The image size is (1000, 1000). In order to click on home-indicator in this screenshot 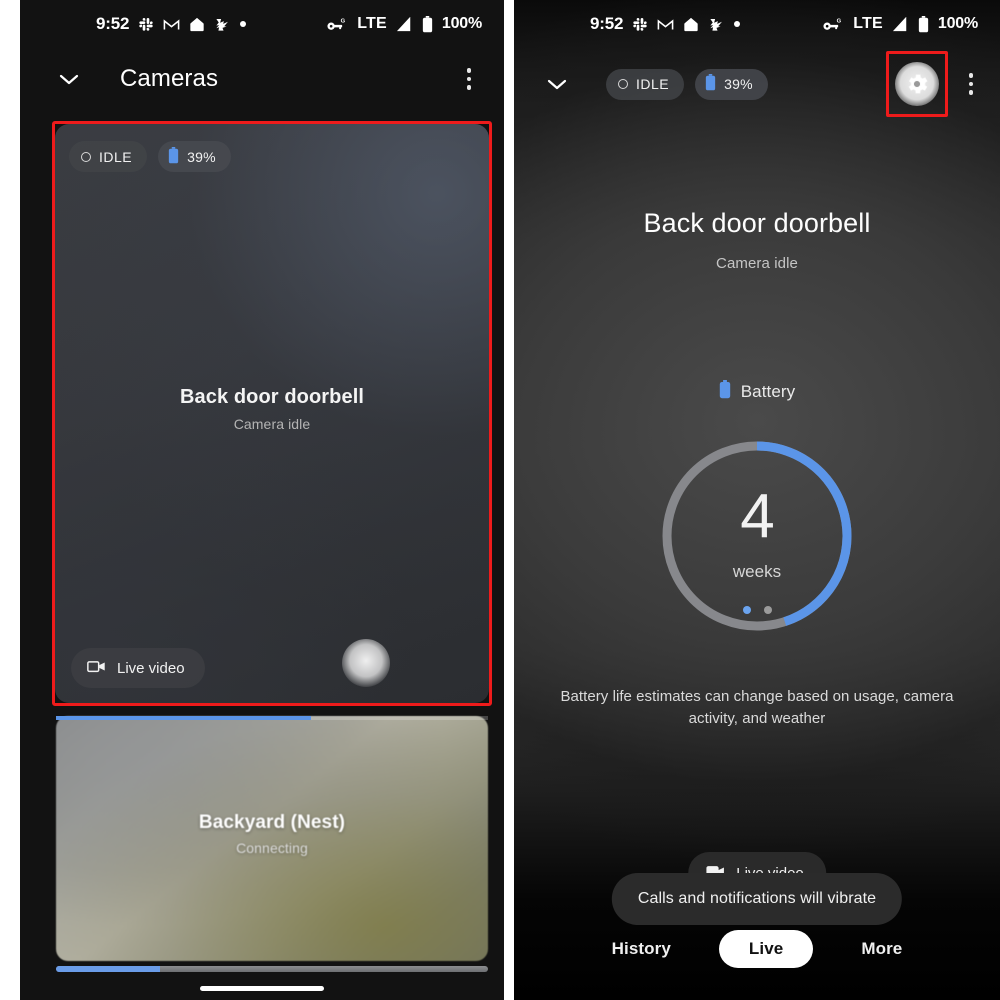, I will do `click(262, 988)`.